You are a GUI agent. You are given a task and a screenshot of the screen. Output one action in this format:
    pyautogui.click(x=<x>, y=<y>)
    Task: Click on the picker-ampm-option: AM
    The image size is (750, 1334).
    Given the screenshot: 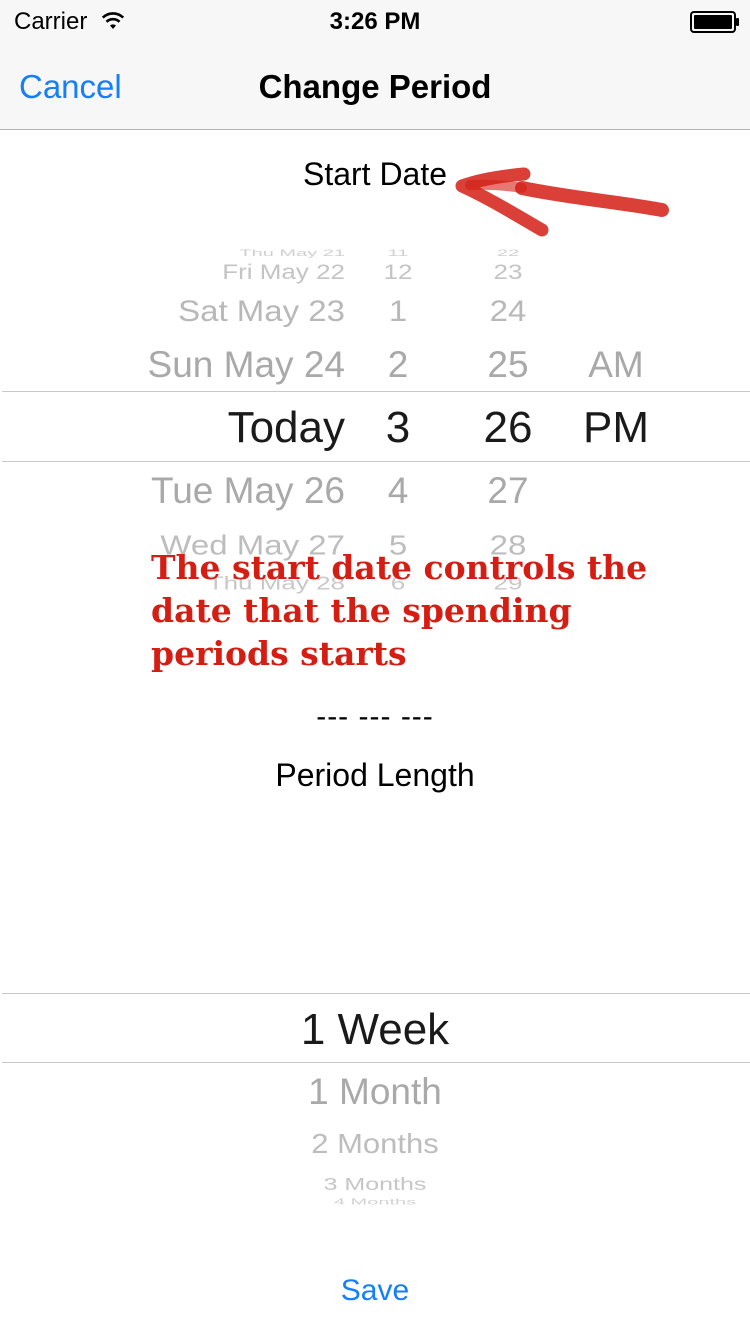 What is the action you would take?
    pyautogui.click(x=616, y=364)
    